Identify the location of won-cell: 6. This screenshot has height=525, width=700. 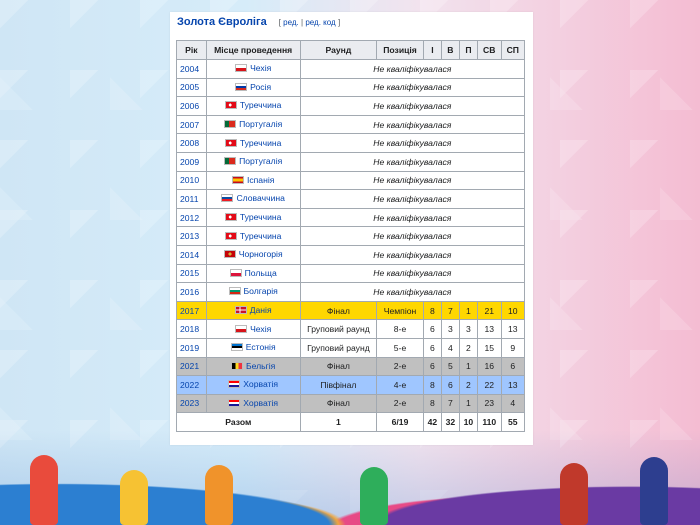
(450, 385).